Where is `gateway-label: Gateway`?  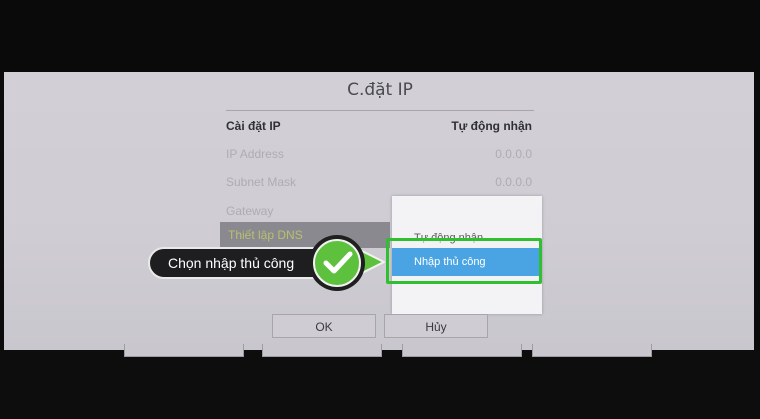
gateway-label: Gateway is located at coordinates (250, 211).